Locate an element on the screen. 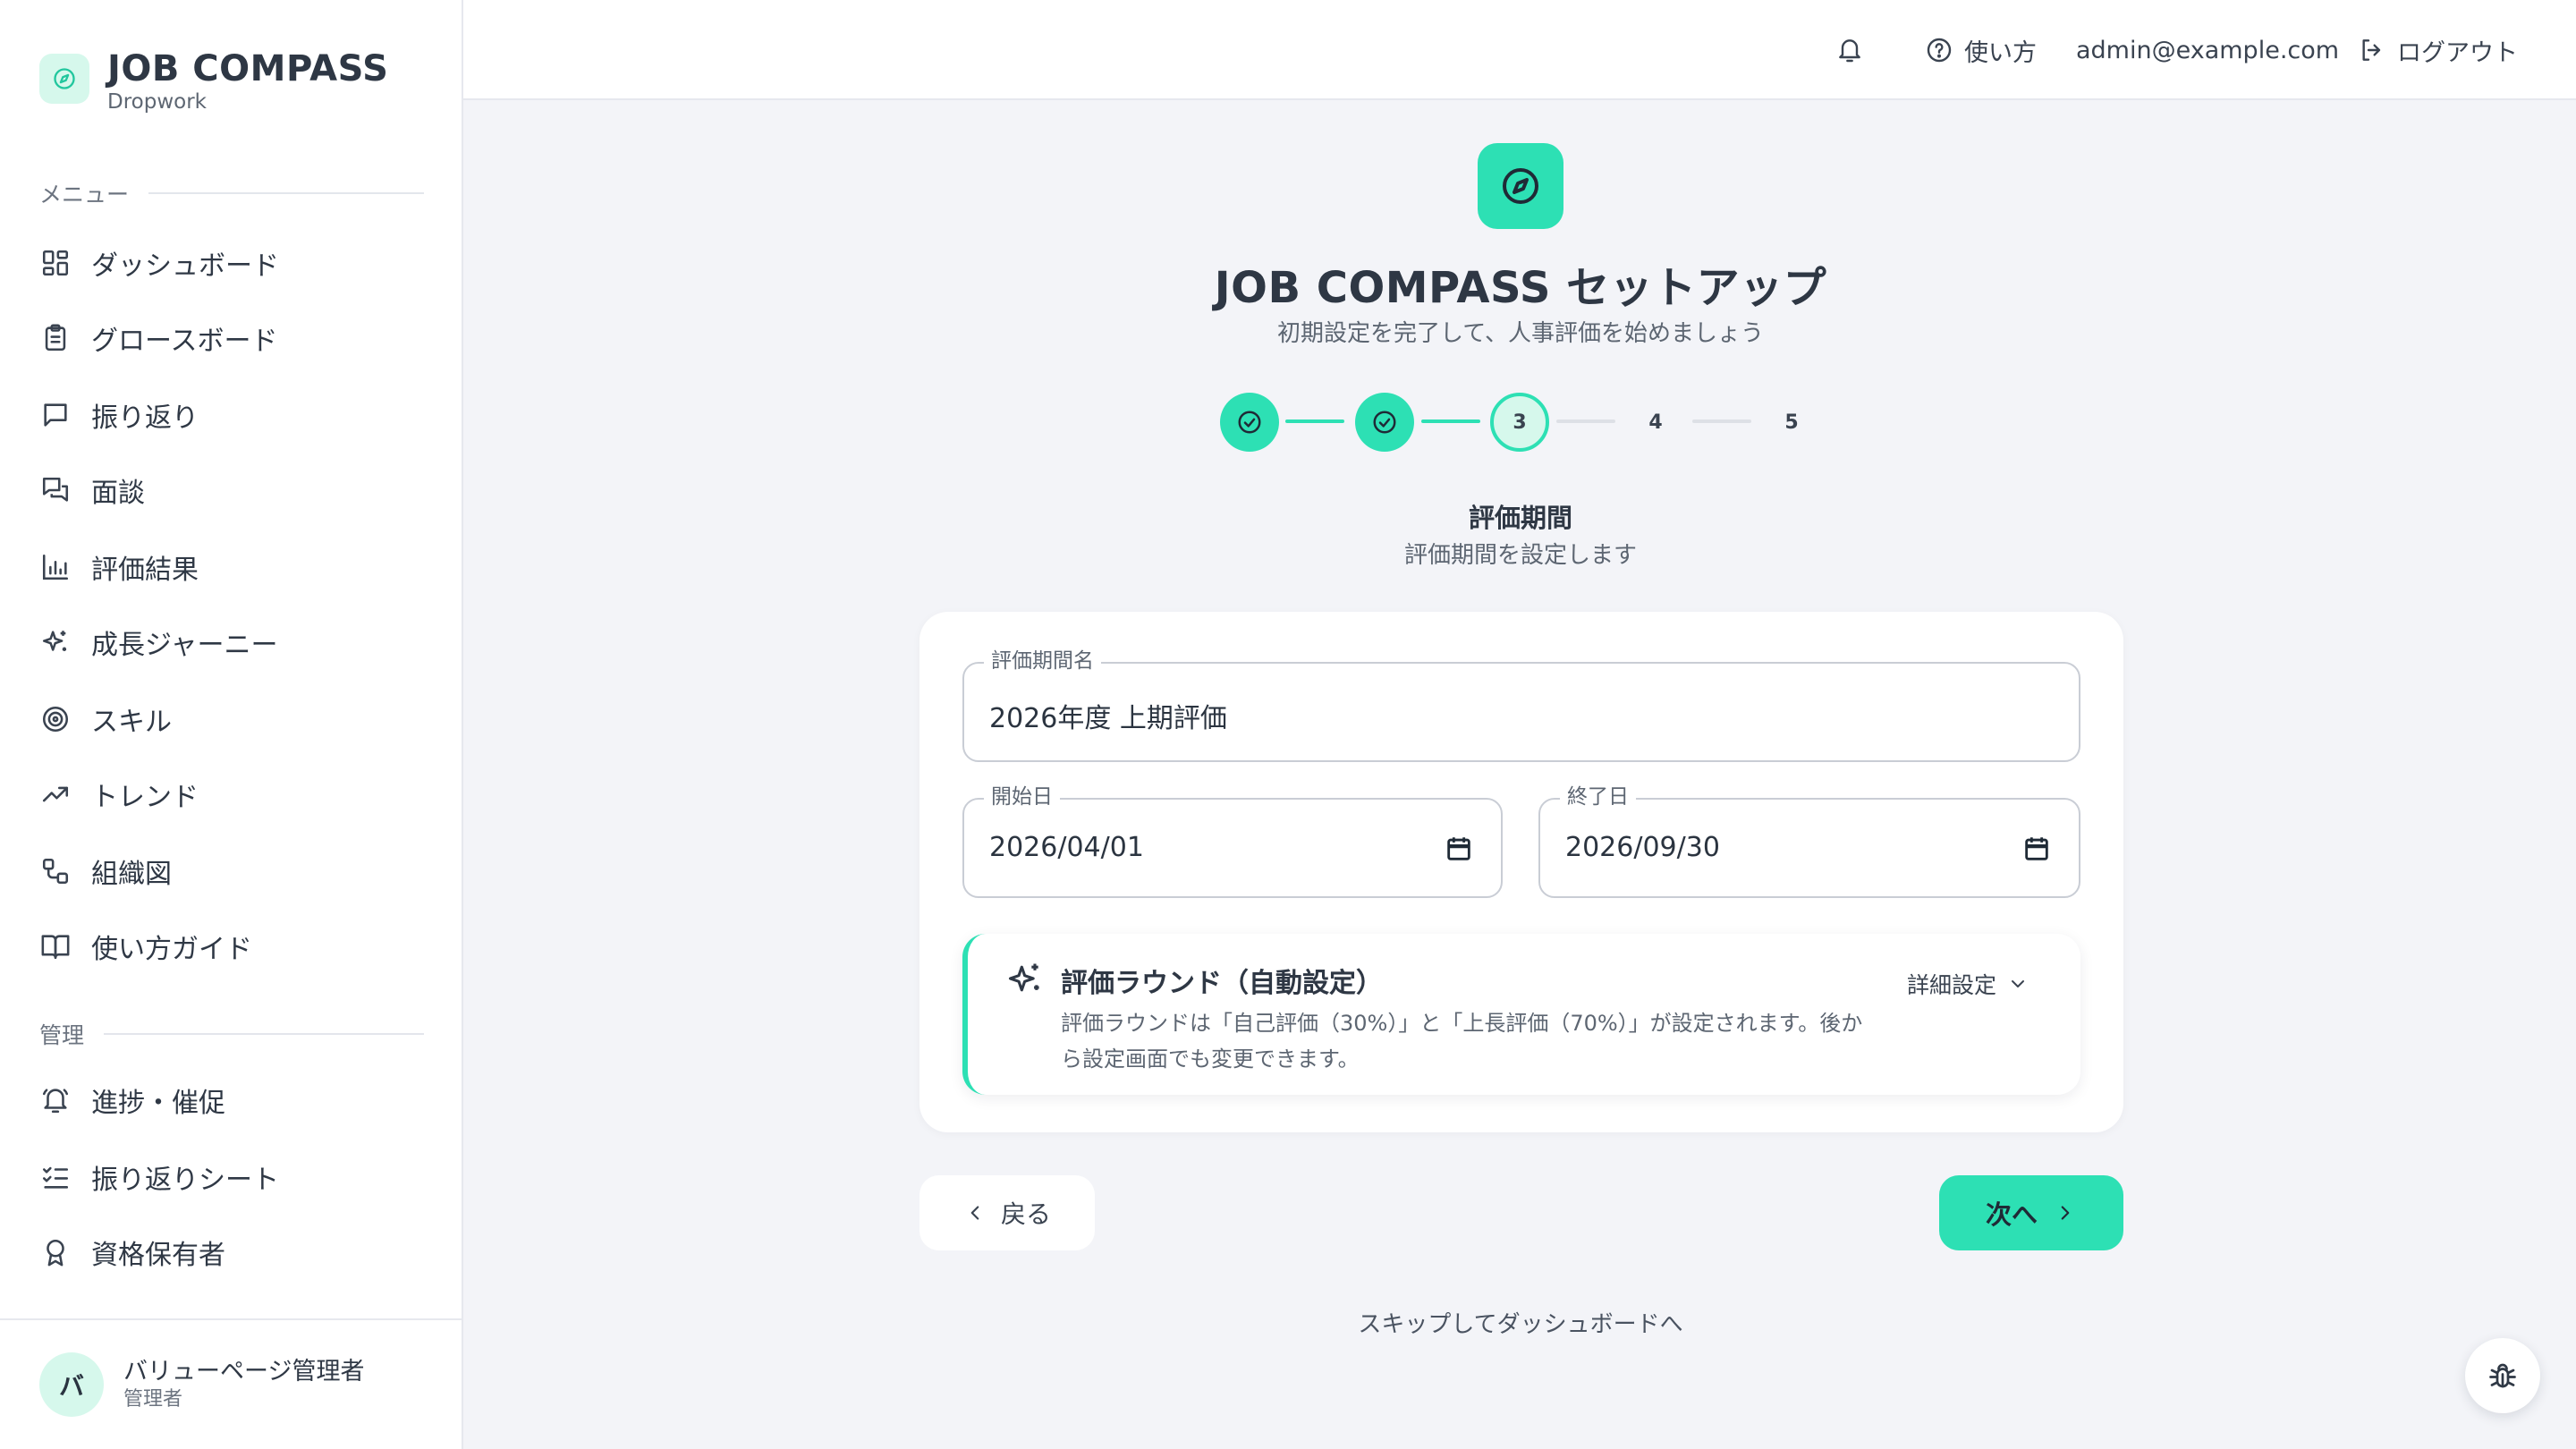 This screenshot has width=2576, height=1449. back-button: 戻る is located at coordinates (1007, 1212).